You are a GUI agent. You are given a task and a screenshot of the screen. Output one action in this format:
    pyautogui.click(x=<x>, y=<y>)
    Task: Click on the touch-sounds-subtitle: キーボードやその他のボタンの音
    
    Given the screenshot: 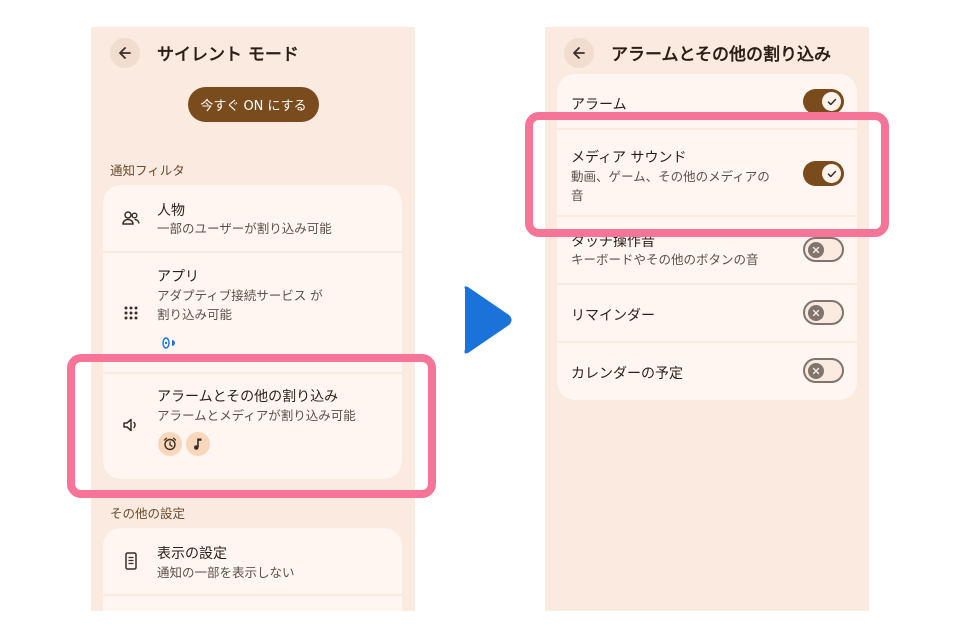 What is the action you would take?
    pyautogui.click(x=665, y=259)
    